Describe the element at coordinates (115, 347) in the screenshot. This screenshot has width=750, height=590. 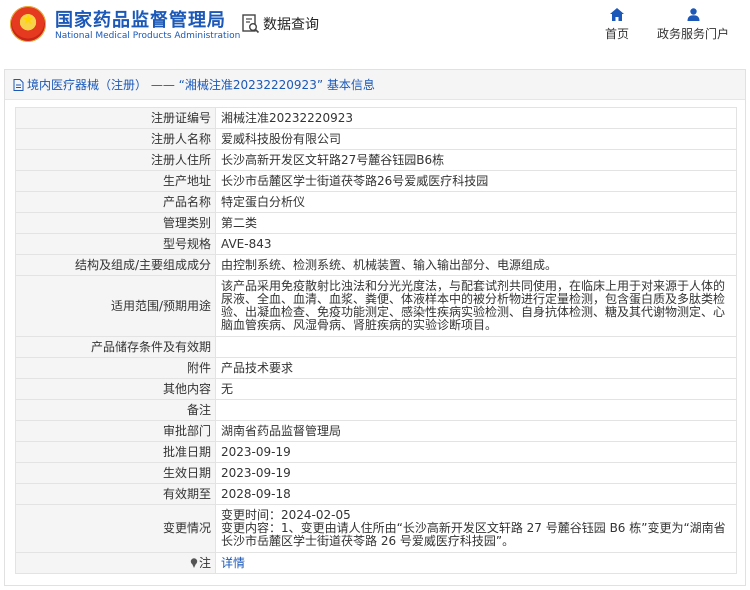
I see `row-label: 产品储存条件及有效期` at that location.